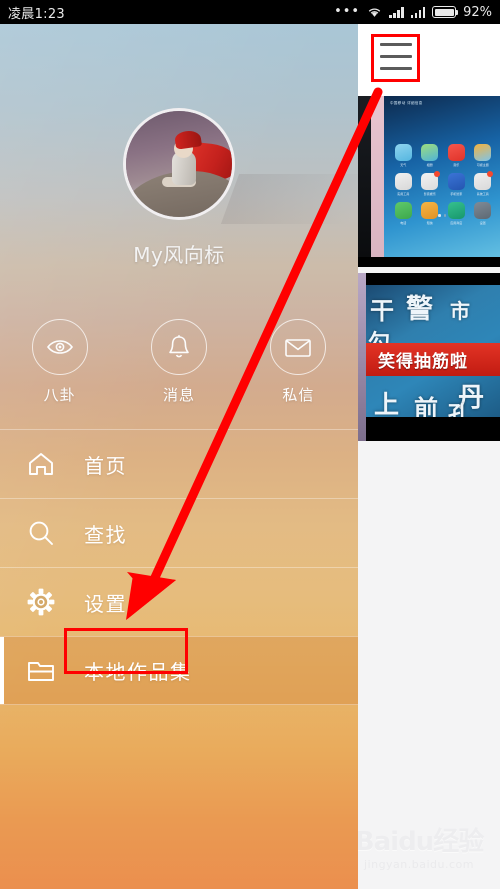 The width and height of the screenshot is (500, 889). I want to click on search-icon, so click(41, 533).